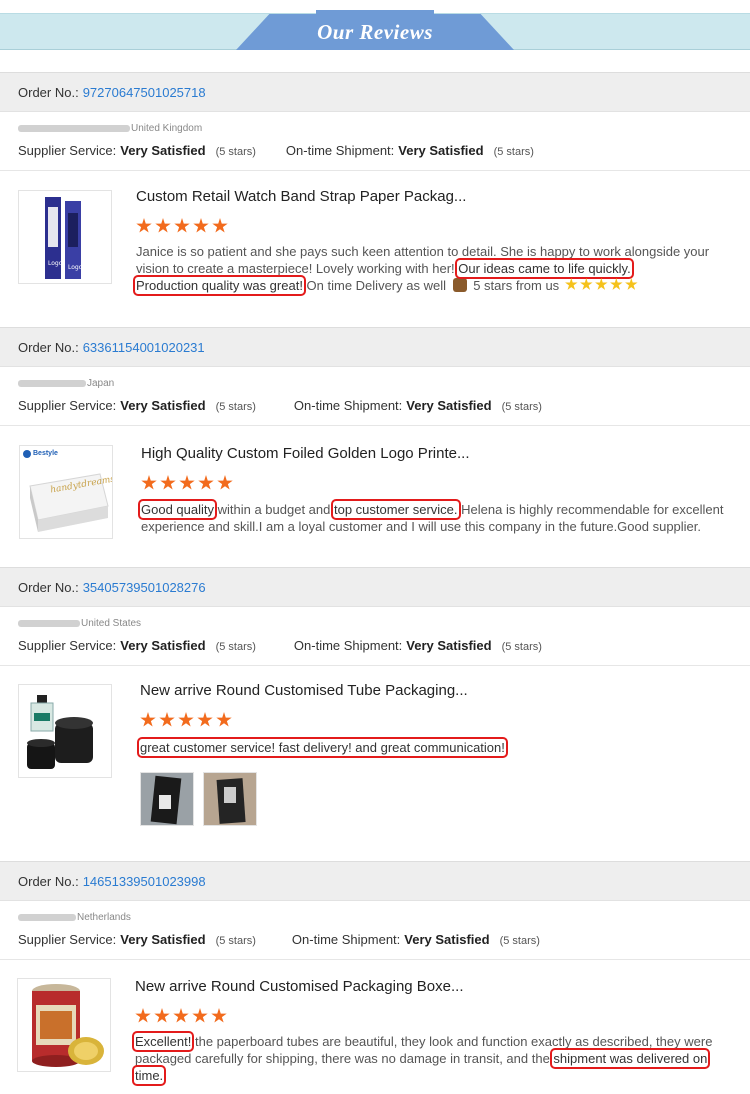  What do you see at coordinates (384, 623) in the screenshot?
I see `buyer-line: United States` at bounding box center [384, 623].